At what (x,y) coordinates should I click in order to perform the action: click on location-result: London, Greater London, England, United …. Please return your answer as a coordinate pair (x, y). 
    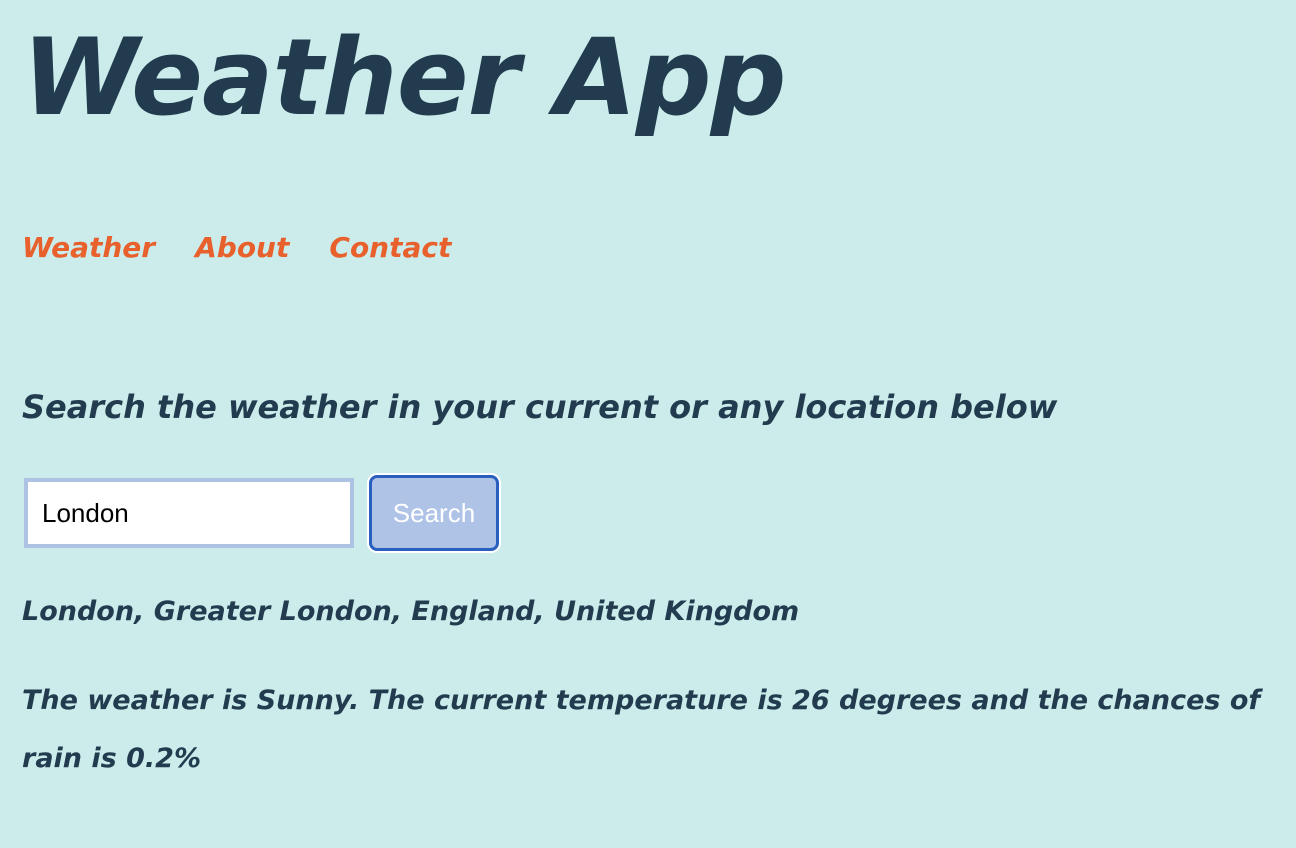
    Looking at the image, I should click on (411, 611).